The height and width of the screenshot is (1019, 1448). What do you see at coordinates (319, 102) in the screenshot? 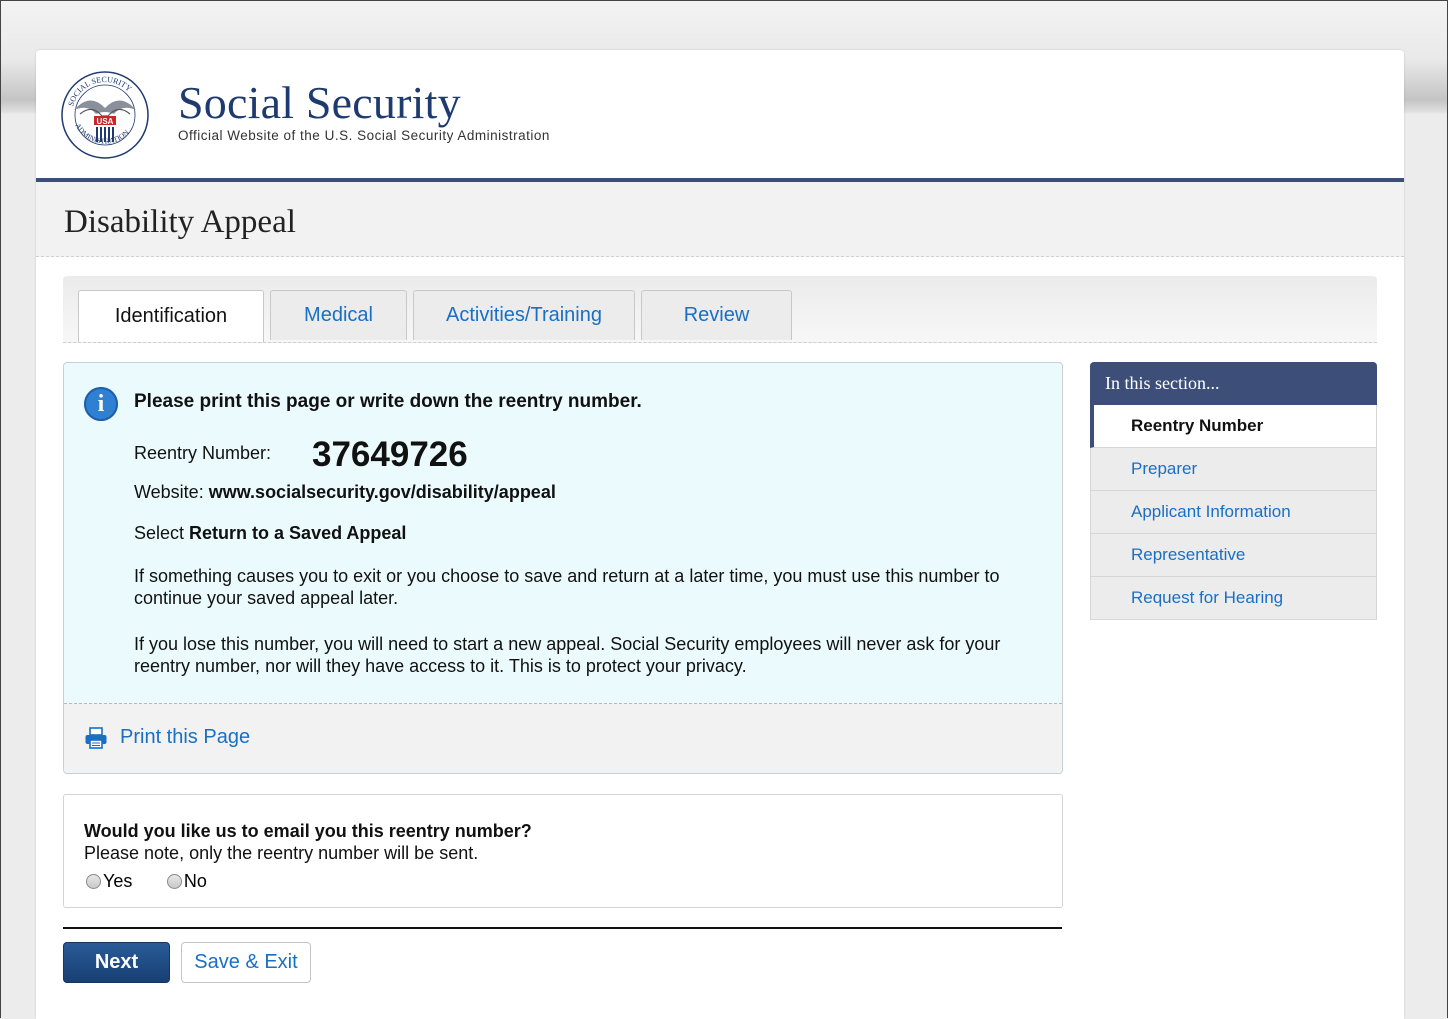
I see `brand-title: Social Security` at bounding box center [319, 102].